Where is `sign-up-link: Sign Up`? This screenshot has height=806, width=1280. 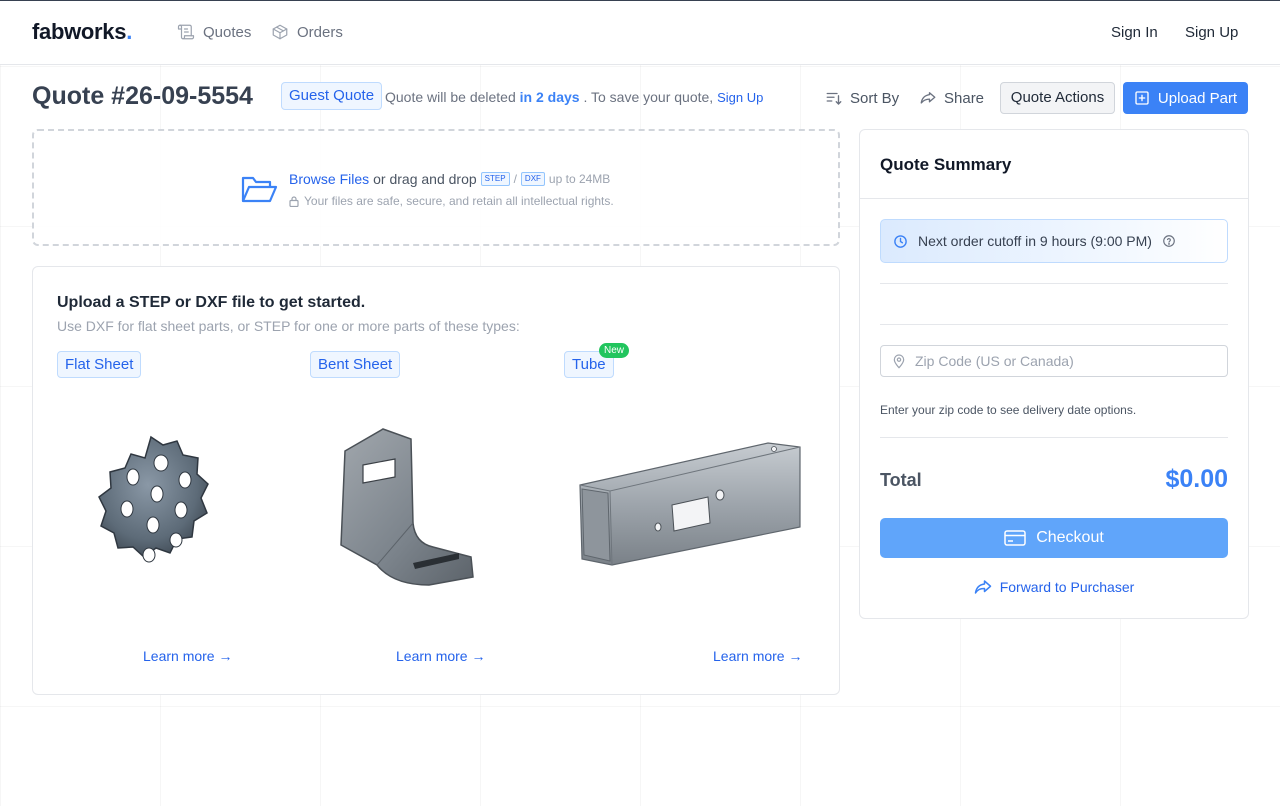 sign-up-link: Sign Up is located at coordinates (1211, 32).